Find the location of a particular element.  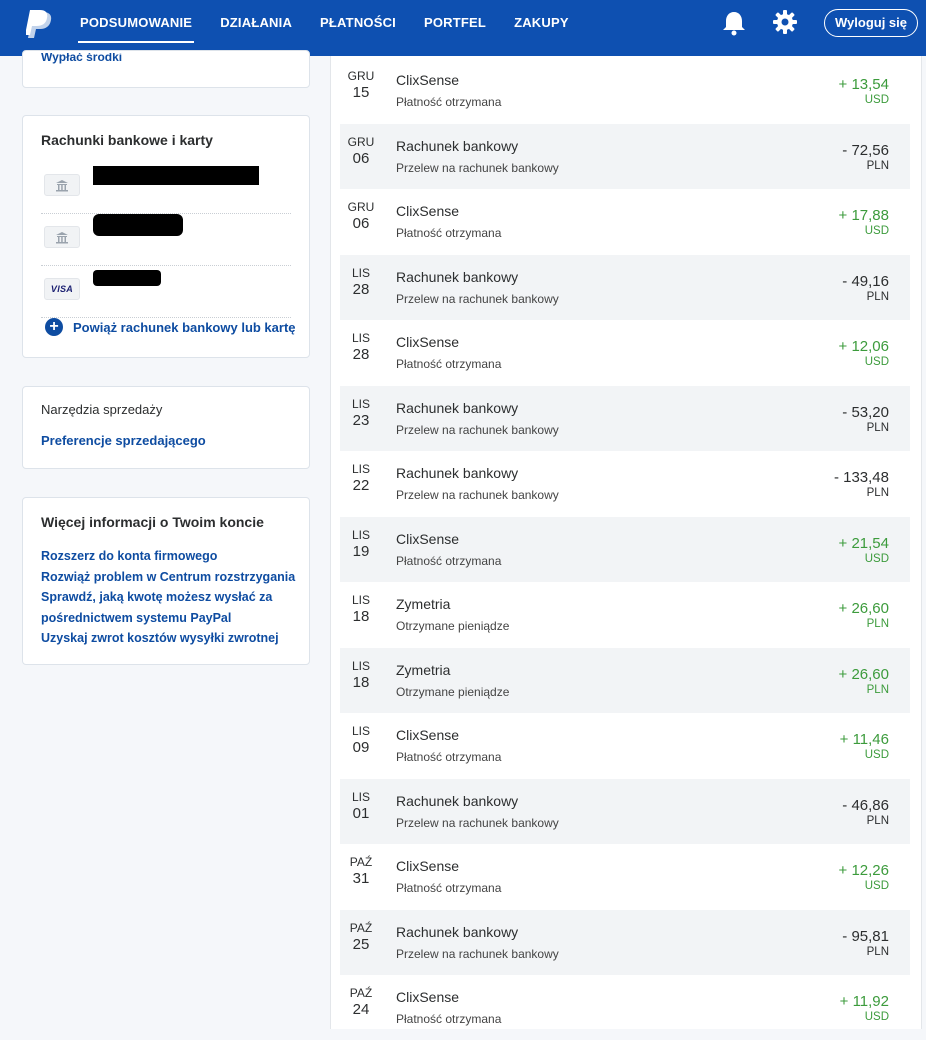

bank-accounts-title: Rachunki bankowe i karty is located at coordinates (127, 140).